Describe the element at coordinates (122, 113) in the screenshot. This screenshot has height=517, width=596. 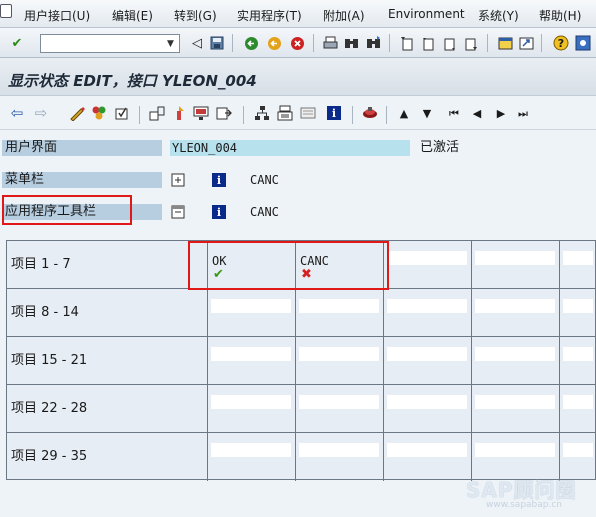
I see `check-object-icon` at that location.